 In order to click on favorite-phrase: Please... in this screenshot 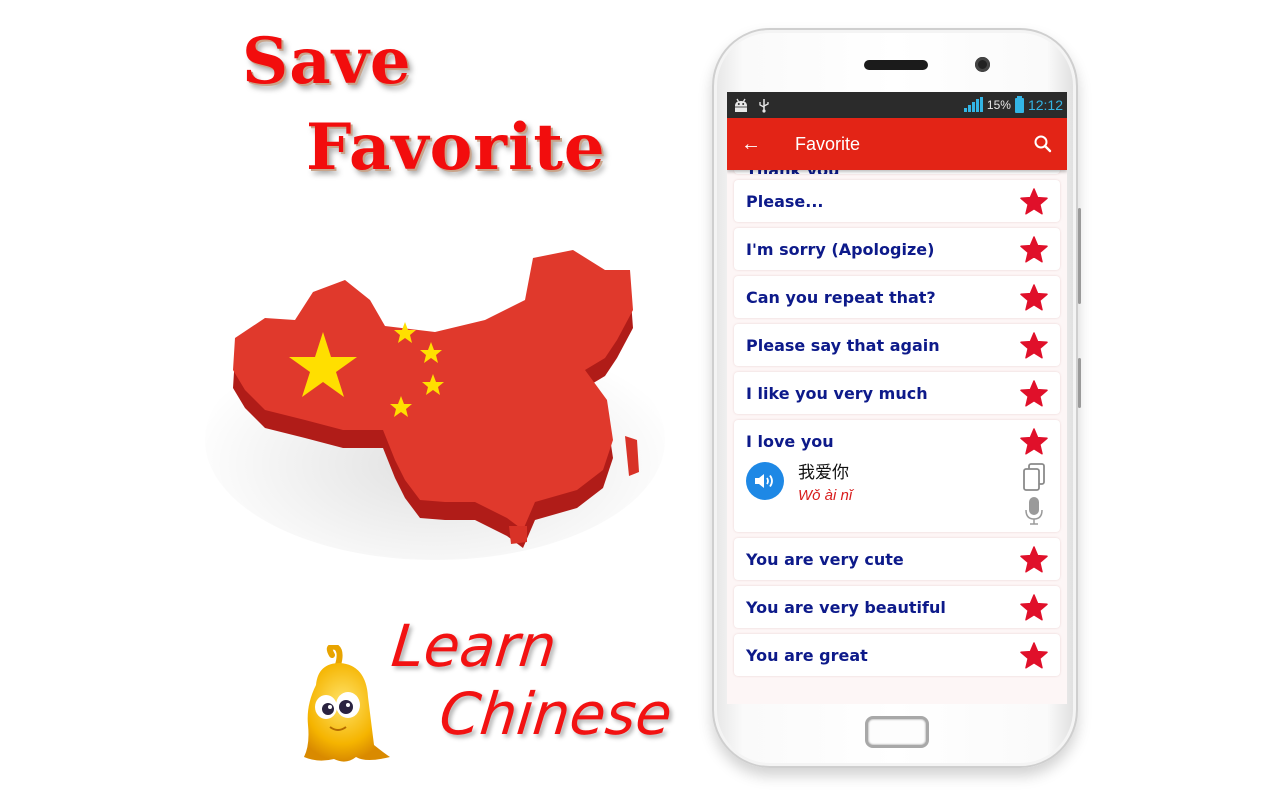, I will do `click(785, 201)`.